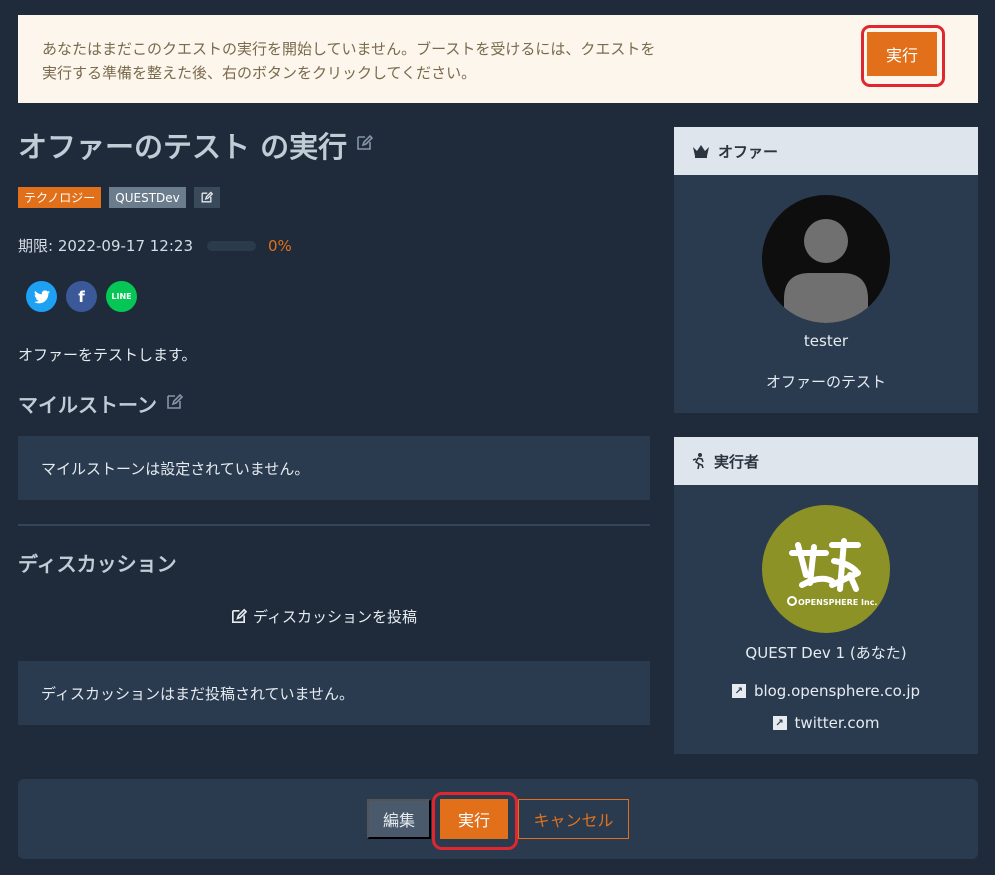  Describe the element at coordinates (231, 245) in the screenshot. I see `progress-bar` at that location.